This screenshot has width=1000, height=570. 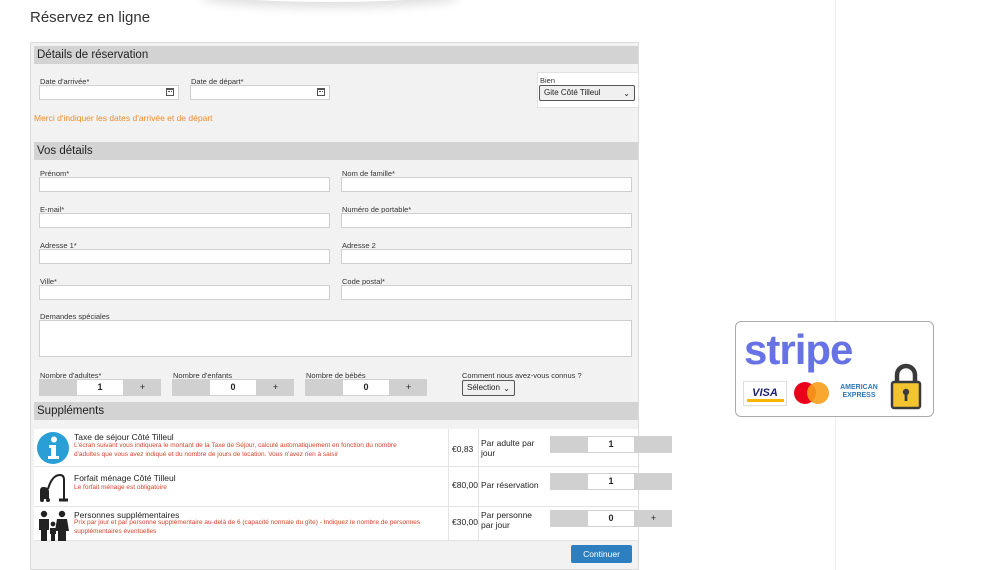 What do you see at coordinates (572, 92) in the screenshot?
I see `property-select-value: Gite Côté Tilleul` at bounding box center [572, 92].